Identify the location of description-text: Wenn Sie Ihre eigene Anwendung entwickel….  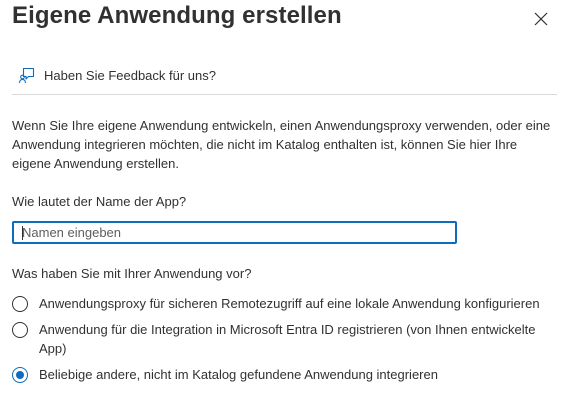
(281, 144).